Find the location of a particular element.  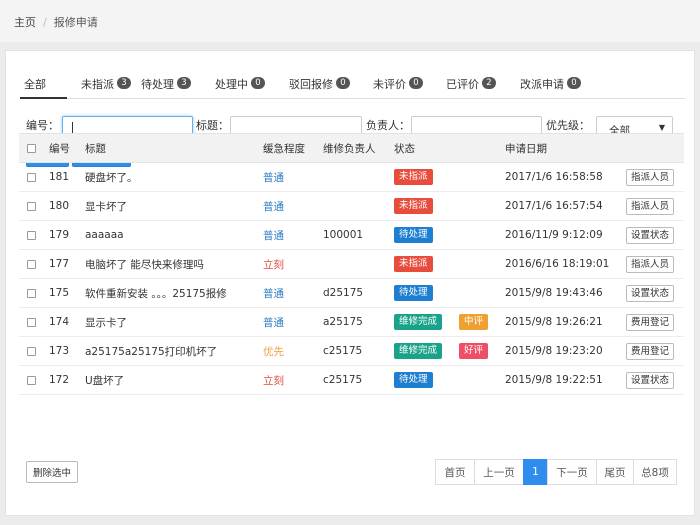

tab-label: 驳回报修 is located at coordinates (311, 84).